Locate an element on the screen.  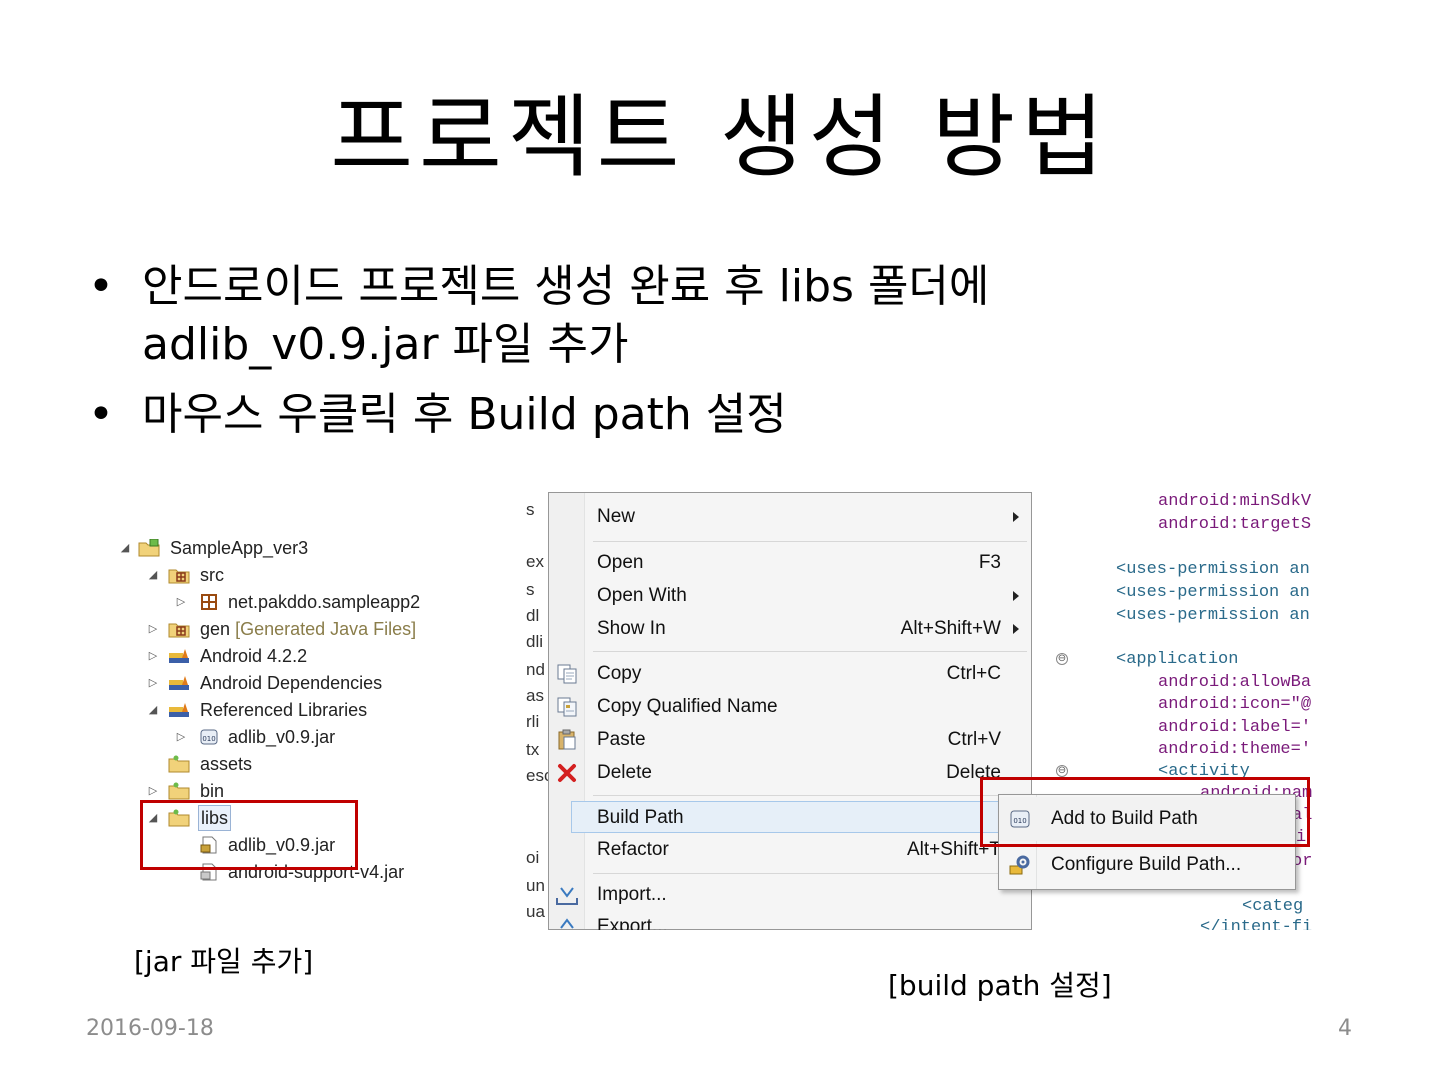
slide-title: 프로젝트 생성 방법 is located at coordinates (720, 137).